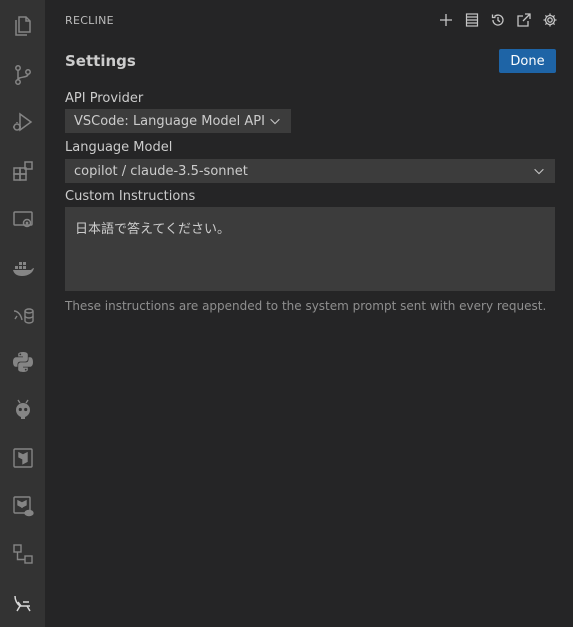  Describe the element at coordinates (22, 220) in the screenshot. I see `remote-explorer-icon` at that location.